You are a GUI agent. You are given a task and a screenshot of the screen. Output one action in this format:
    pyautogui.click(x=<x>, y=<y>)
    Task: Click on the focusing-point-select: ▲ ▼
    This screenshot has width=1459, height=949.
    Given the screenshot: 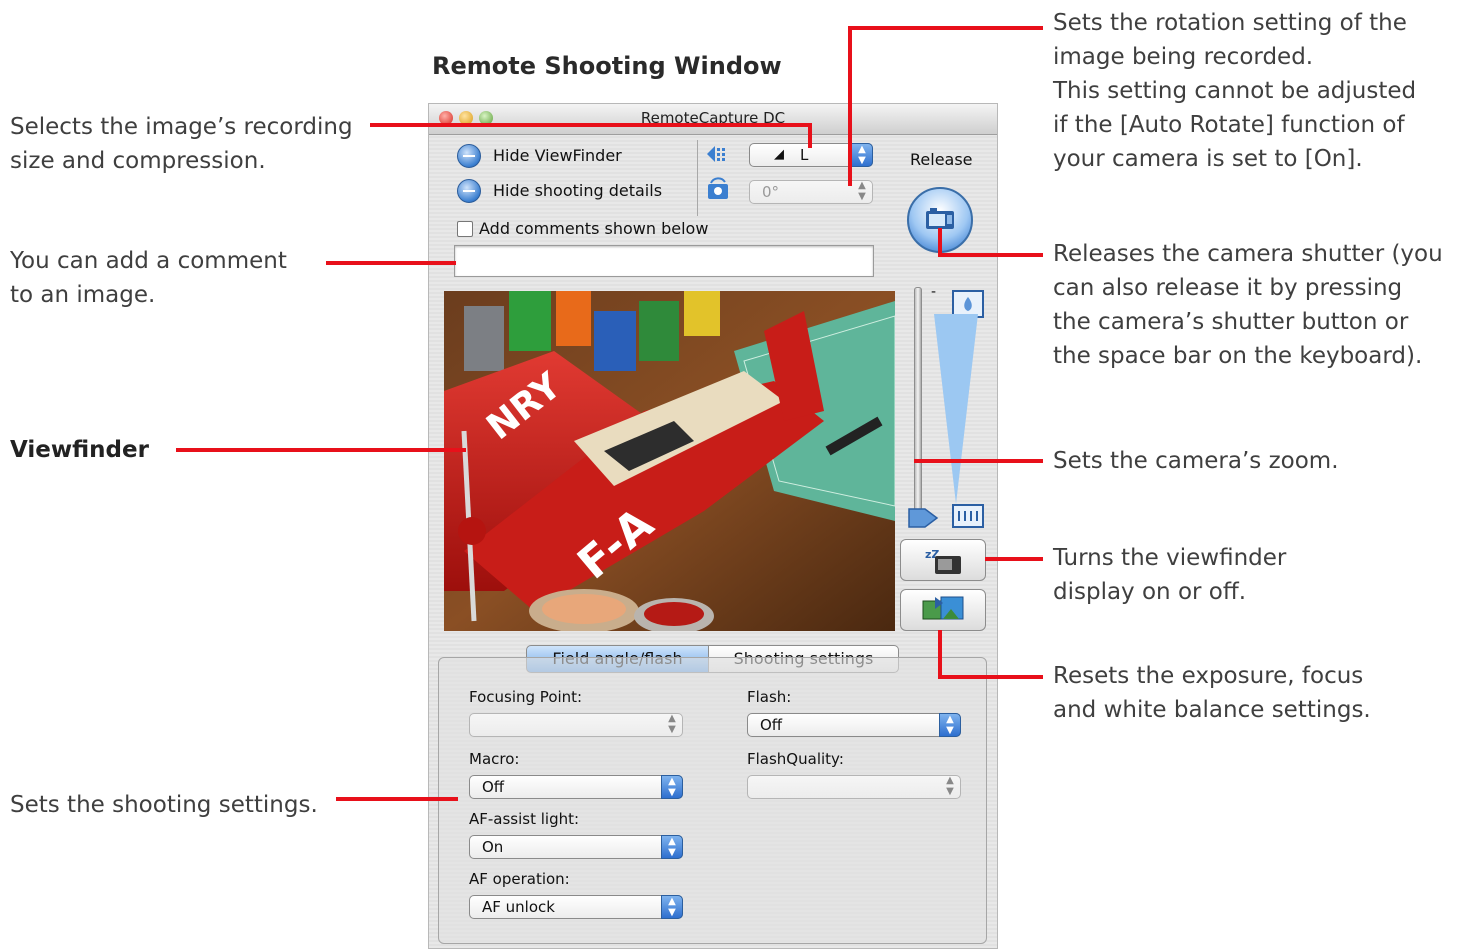 What is the action you would take?
    pyautogui.click(x=576, y=725)
    